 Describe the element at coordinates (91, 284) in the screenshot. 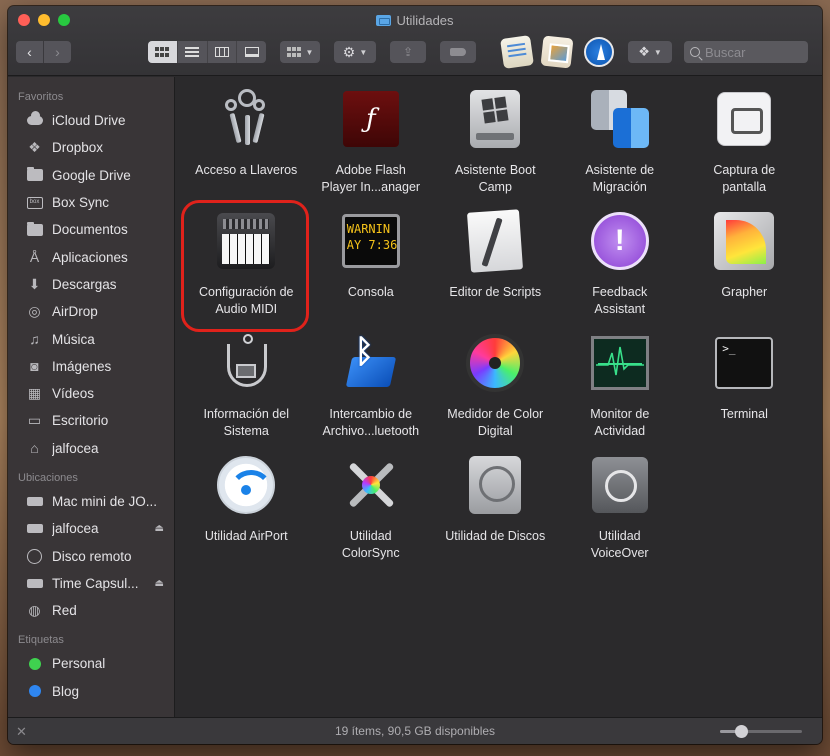

I see `sidebar-item: ⬇ Descargas` at that location.